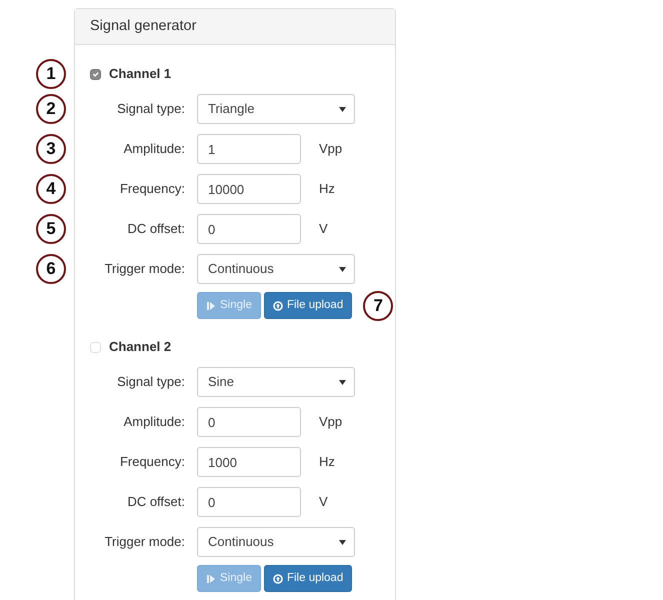 Image resolution: width=663 pixels, height=600 pixels. What do you see at coordinates (235, 27) in the screenshot?
I see `panel-title: Signal generator` at bounding box center [235, 27].